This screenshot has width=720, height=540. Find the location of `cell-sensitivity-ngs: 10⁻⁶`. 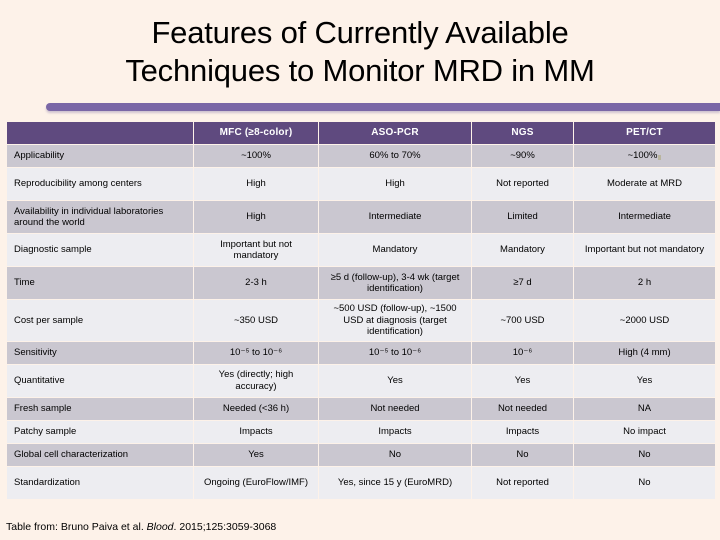

cell-sensitivity-ngs: 10⁻⁶ is located at coordinates (522, 352).